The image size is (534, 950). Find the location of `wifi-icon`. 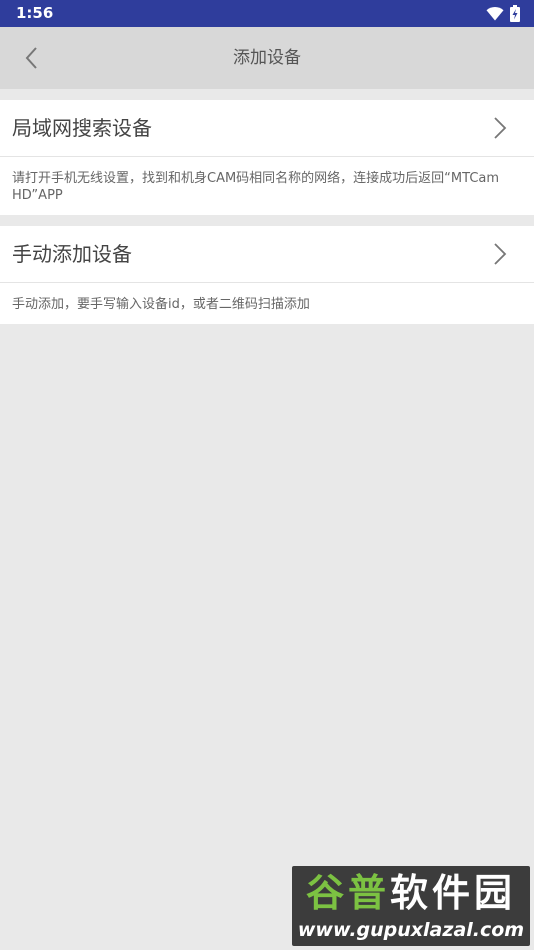

wifi-icon is located at coordinates (495, 14).